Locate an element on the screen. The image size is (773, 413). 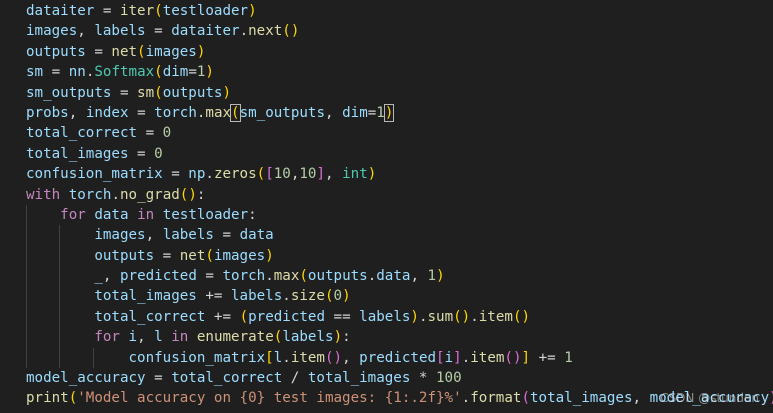
code-line: images, labels = dataiter.next() is located at coordinates (386, 31).